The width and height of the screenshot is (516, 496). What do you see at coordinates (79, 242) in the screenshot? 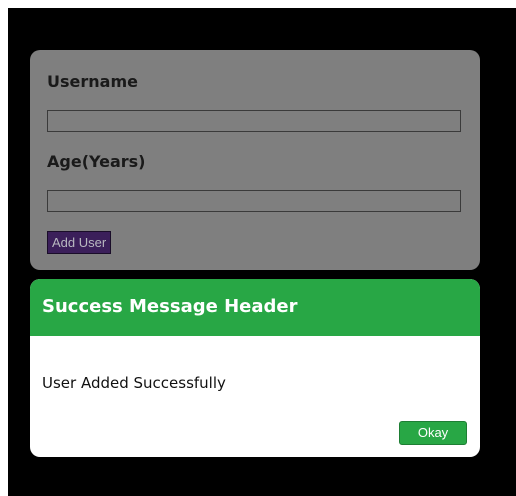
I see `add-user-button: Add User` at bounding box center [79, 242].